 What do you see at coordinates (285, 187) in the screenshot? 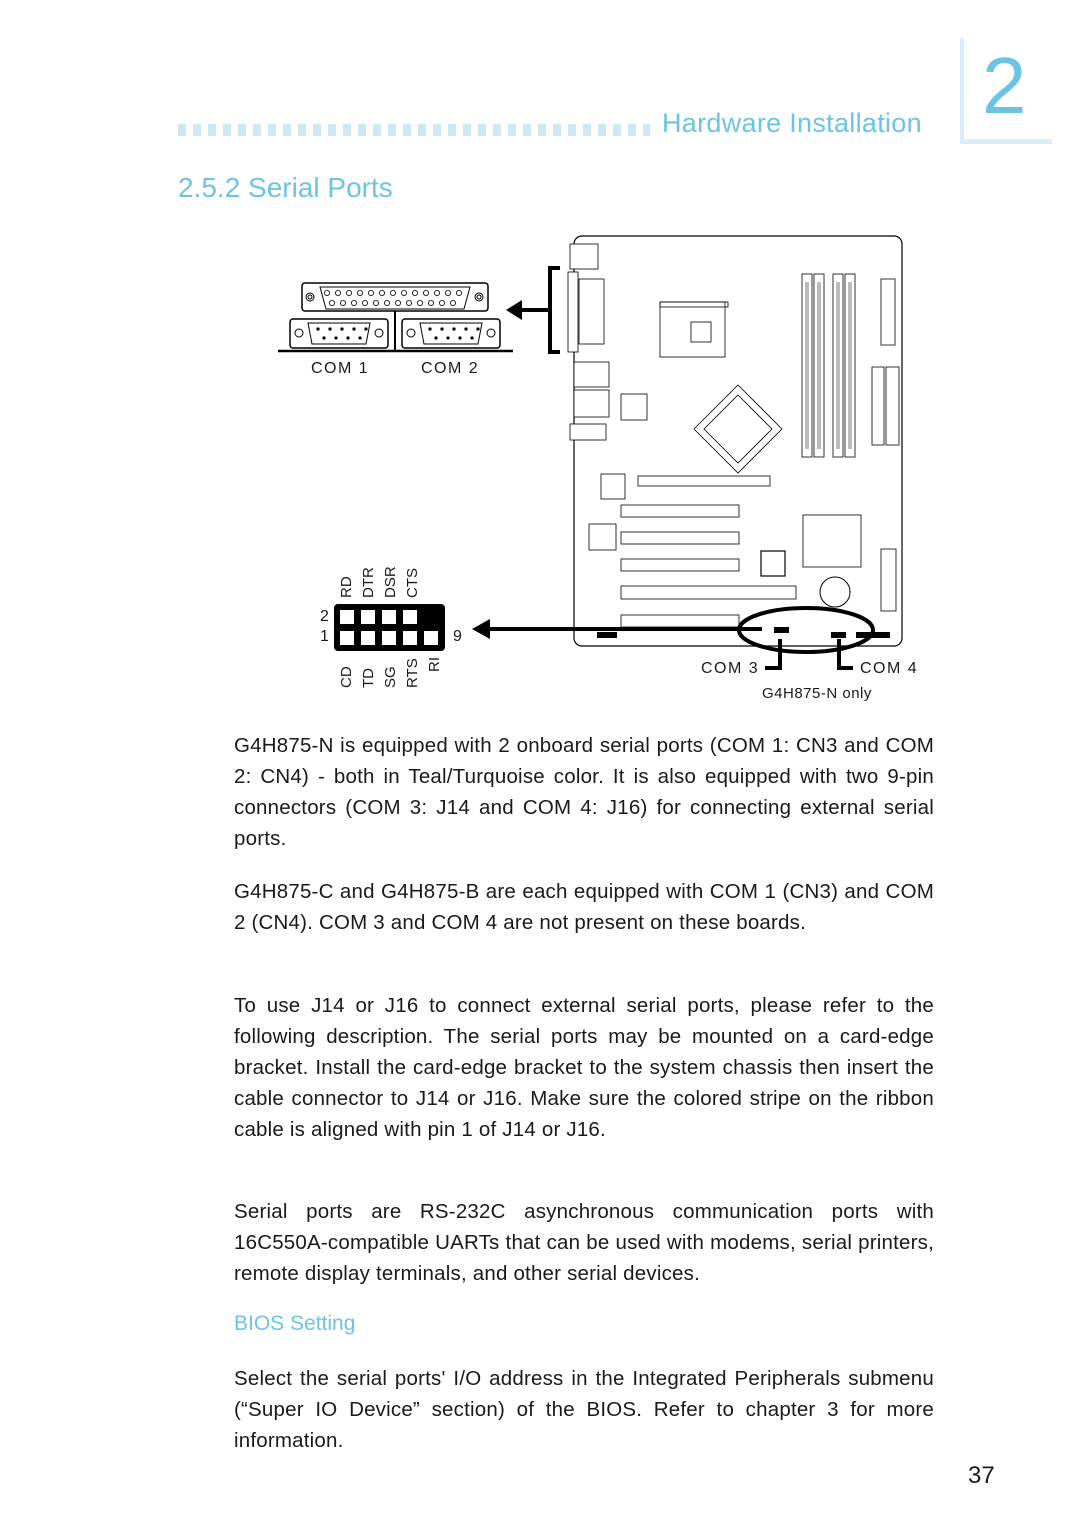
I see `section-title: 2.5.2 Serial Ports` at bounding box center [285, 187].